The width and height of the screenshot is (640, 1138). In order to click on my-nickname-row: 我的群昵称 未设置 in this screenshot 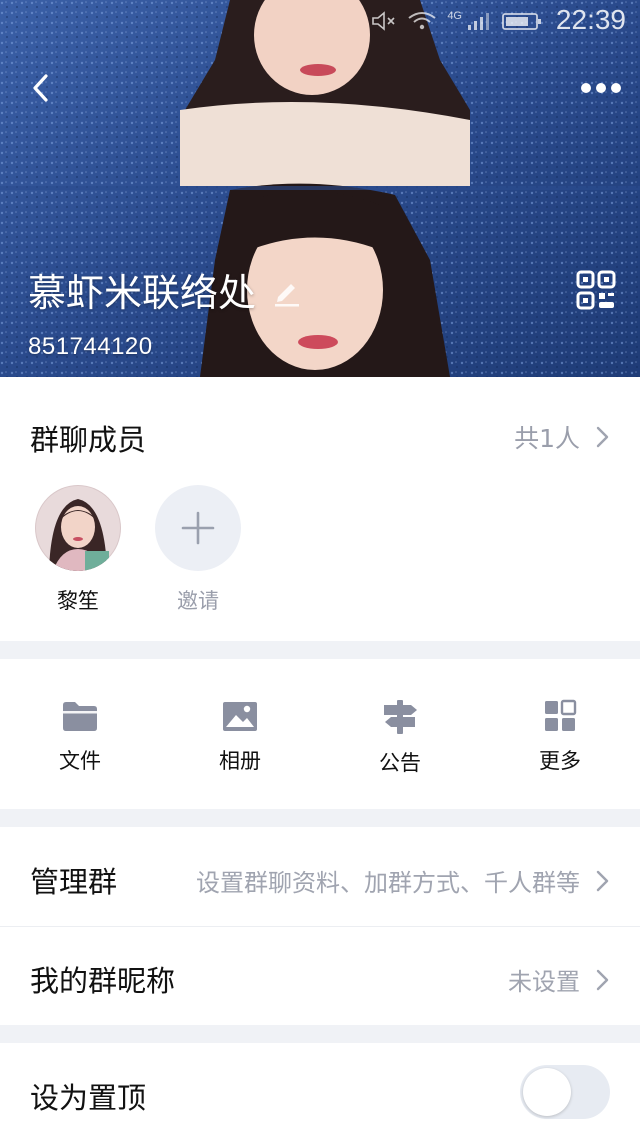, I will do `click(320, 975)`.